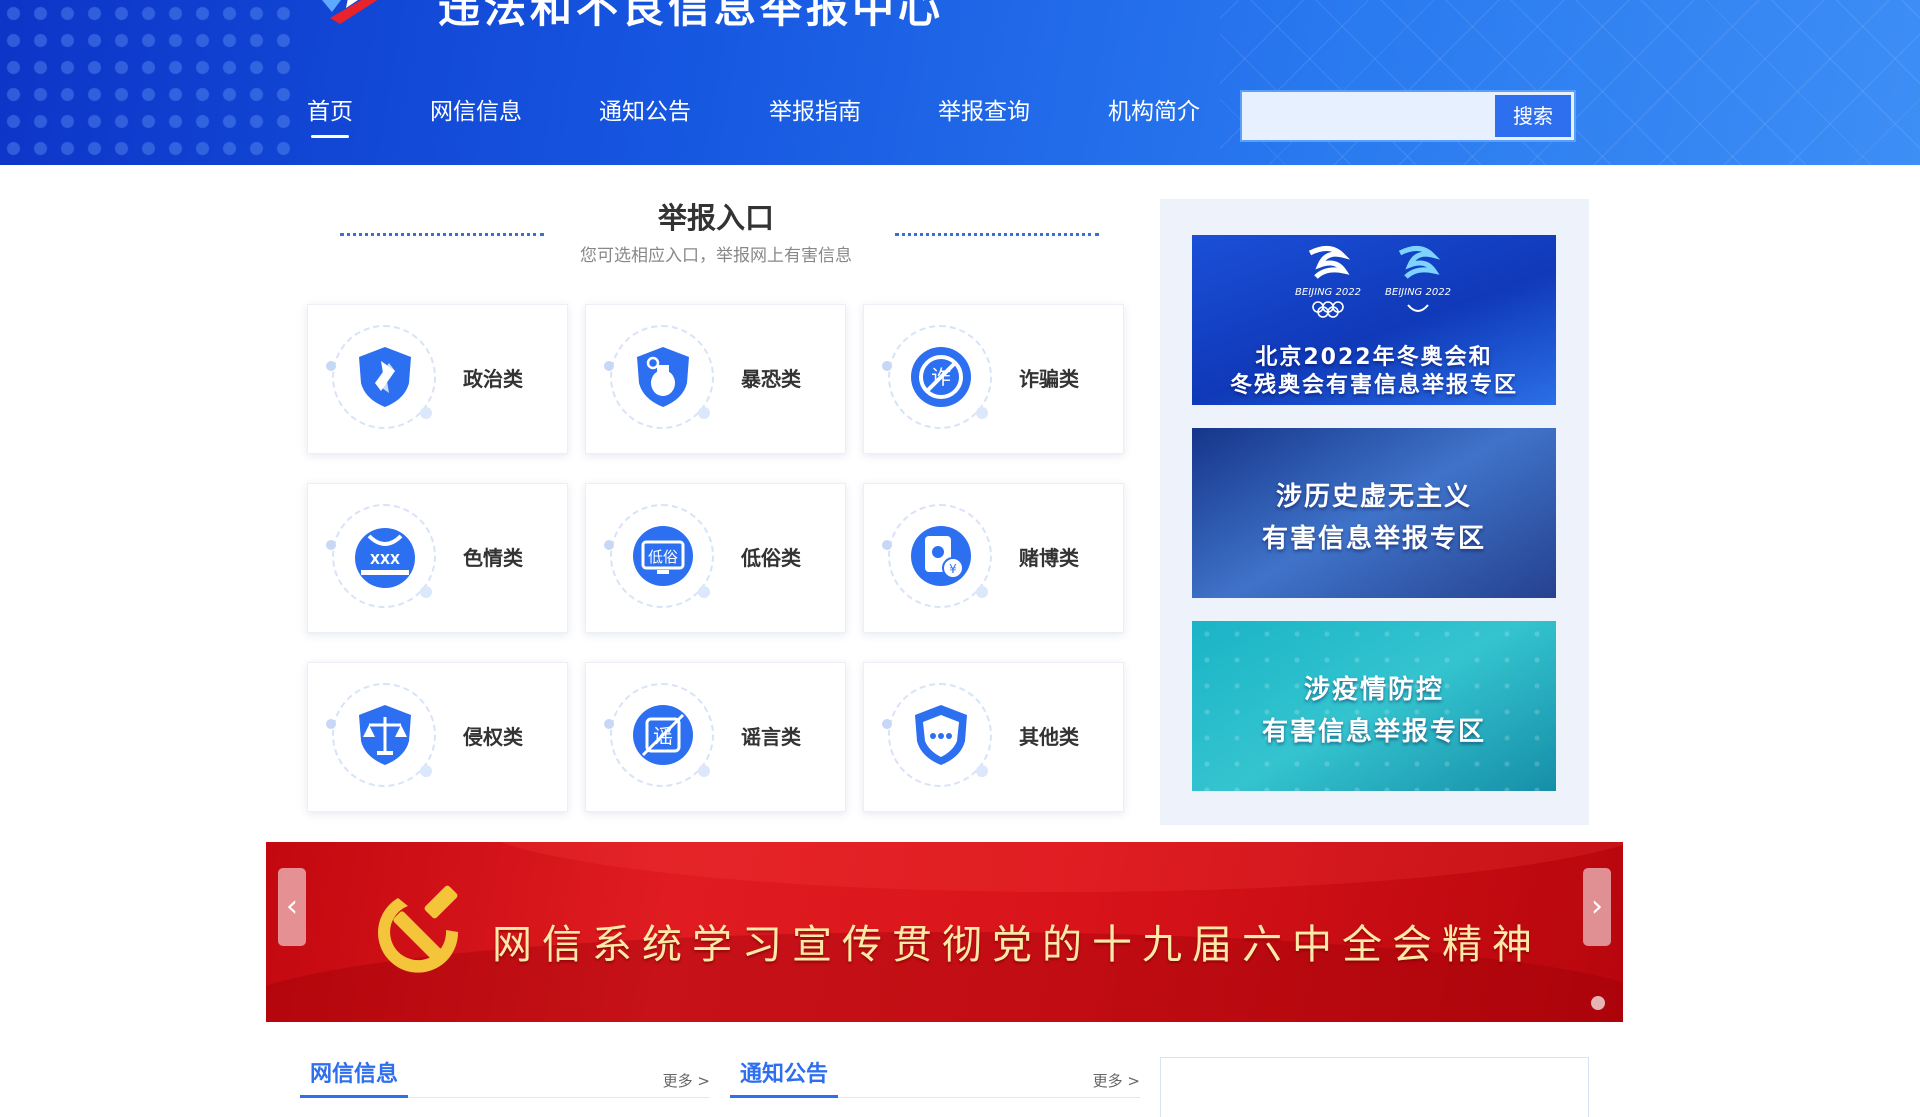 This screenshot has height=1117, width=1920. I want to click on rumor-icon: 谣, so click(663, 735).